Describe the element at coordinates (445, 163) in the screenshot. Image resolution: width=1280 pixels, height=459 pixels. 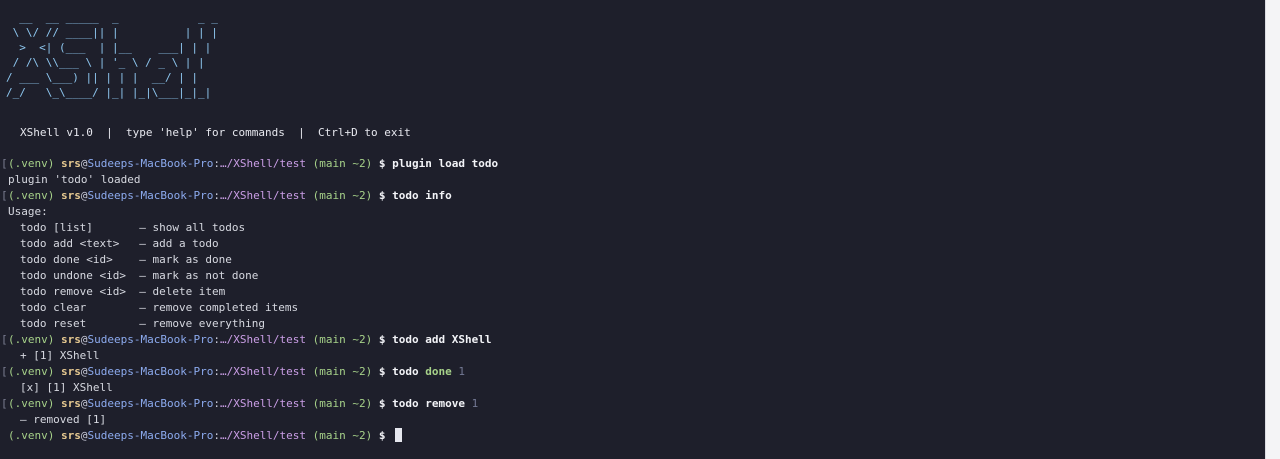
I see `command-text: plugin load todo` at that location.